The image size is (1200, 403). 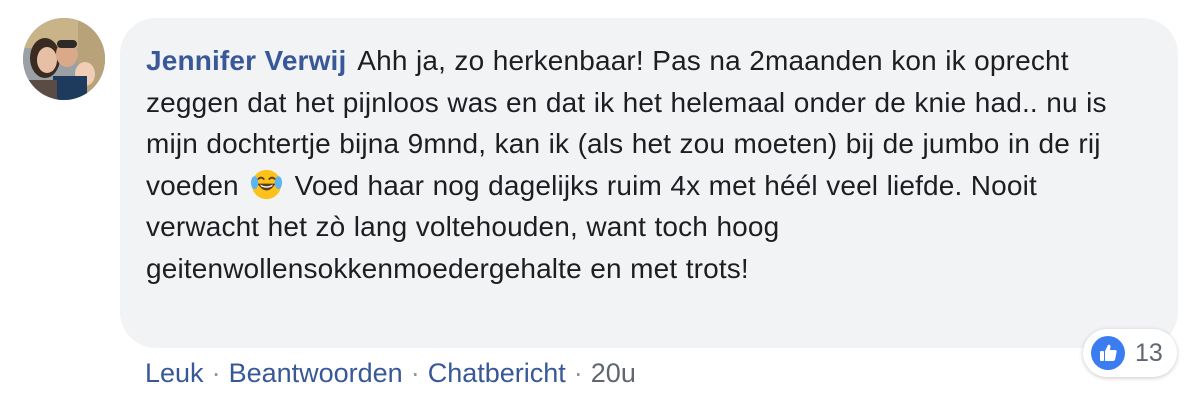 What do you see at coordinates (613, 373) in the screenshot?
I see `timestamp: 20u` at bounding box center [613, 373].